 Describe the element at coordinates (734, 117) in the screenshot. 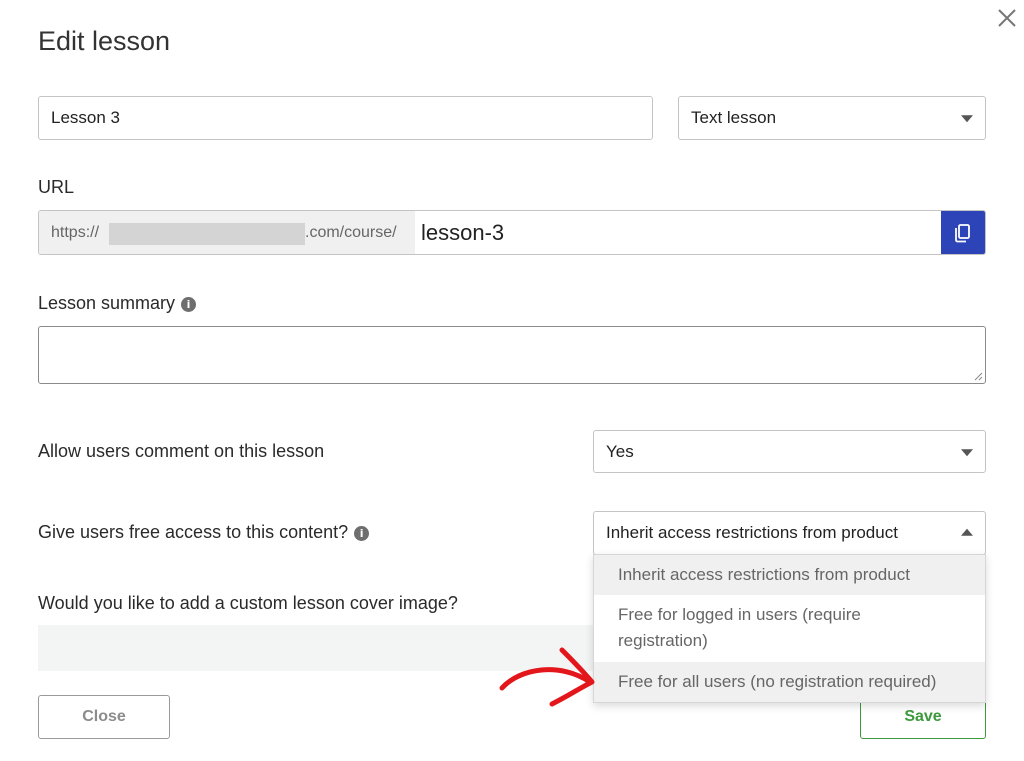

I see `lesson-type-selected: Text lesson` at that location.